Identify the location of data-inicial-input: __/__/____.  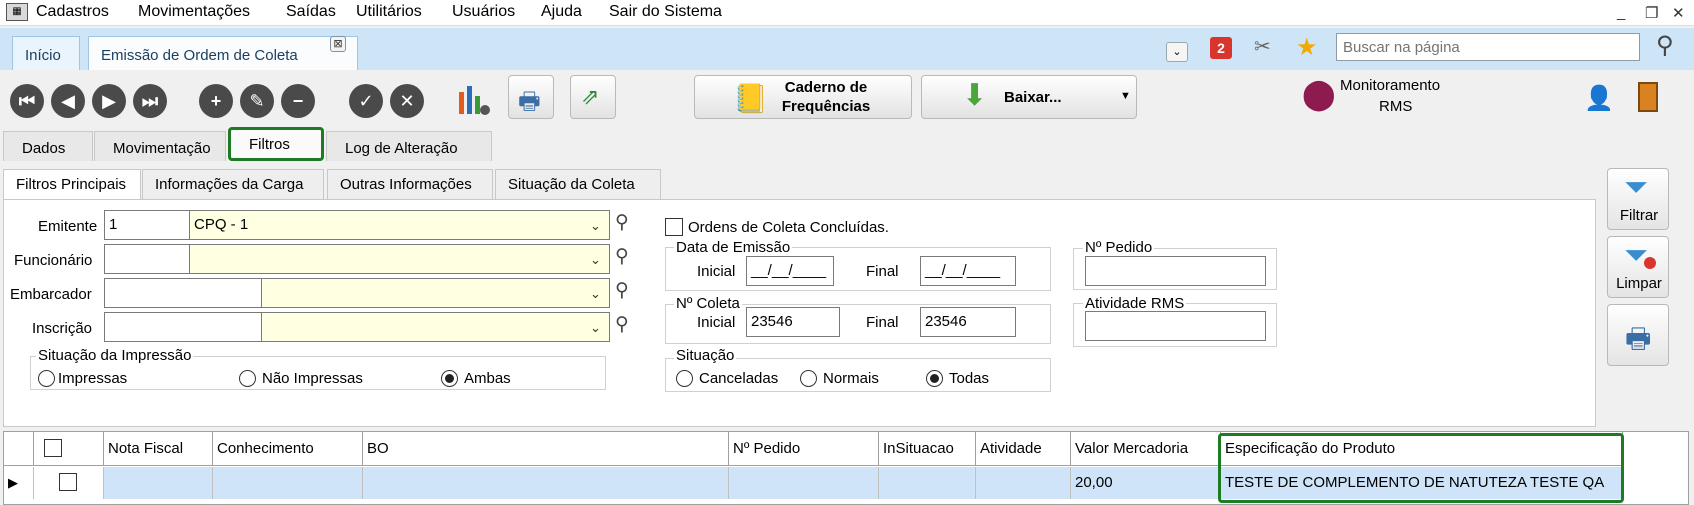
(790, 271).